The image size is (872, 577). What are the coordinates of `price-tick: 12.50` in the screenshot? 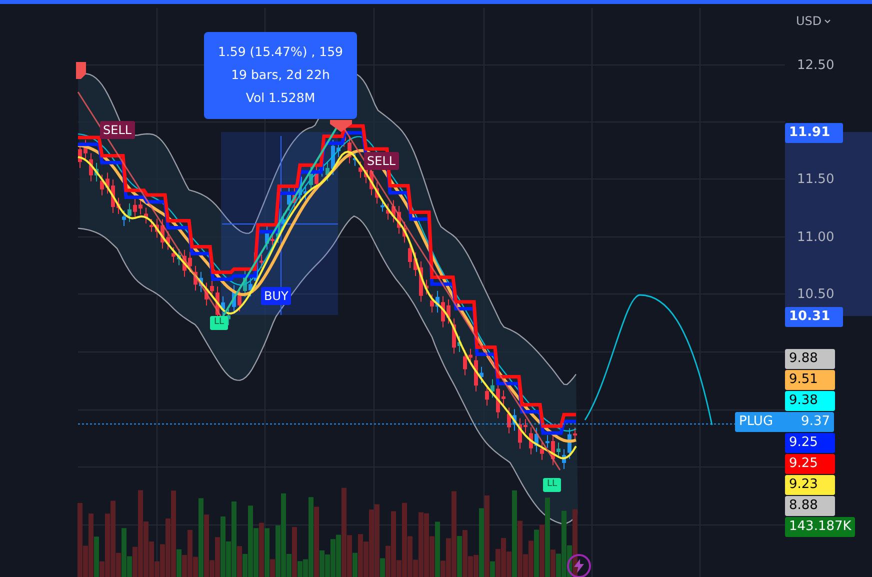 It's located at (815, 66).